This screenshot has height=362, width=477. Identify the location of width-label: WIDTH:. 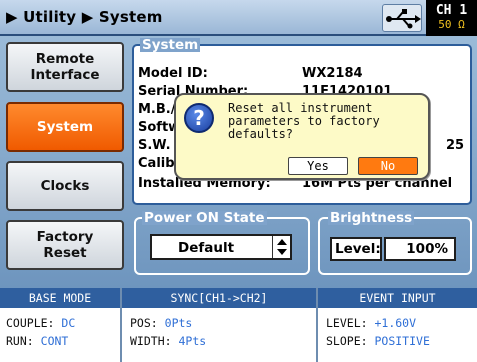
(151, 341).